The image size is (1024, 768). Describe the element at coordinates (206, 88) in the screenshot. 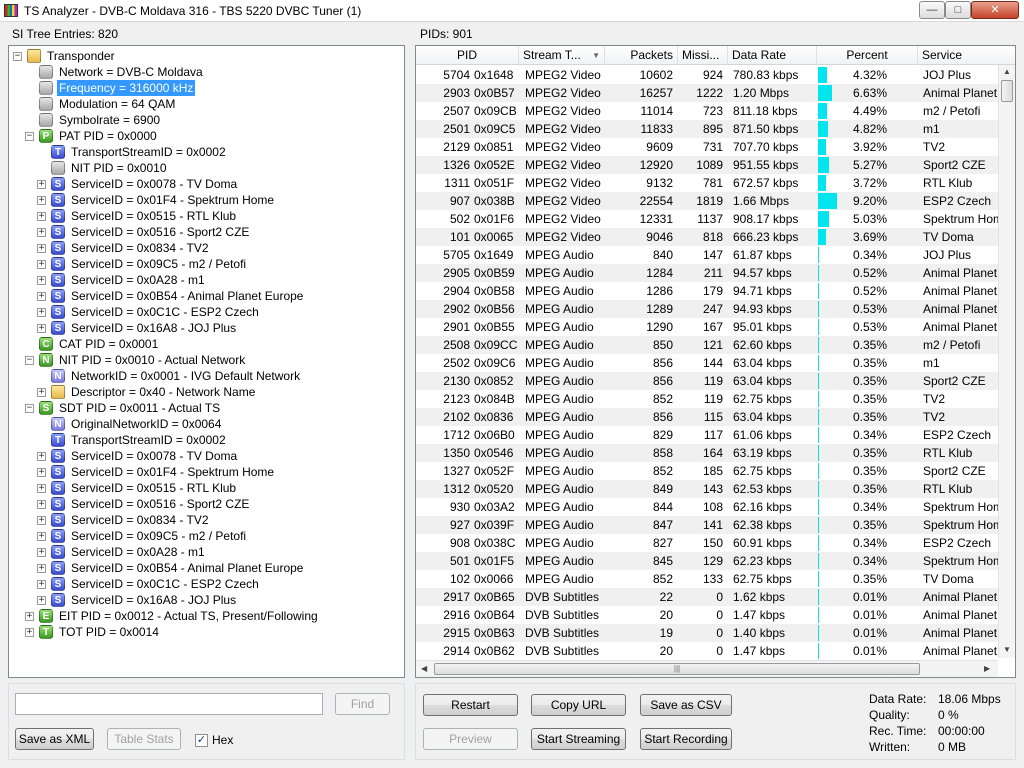

I see `tree-node: Frequency = 316000 kHz` at that location.